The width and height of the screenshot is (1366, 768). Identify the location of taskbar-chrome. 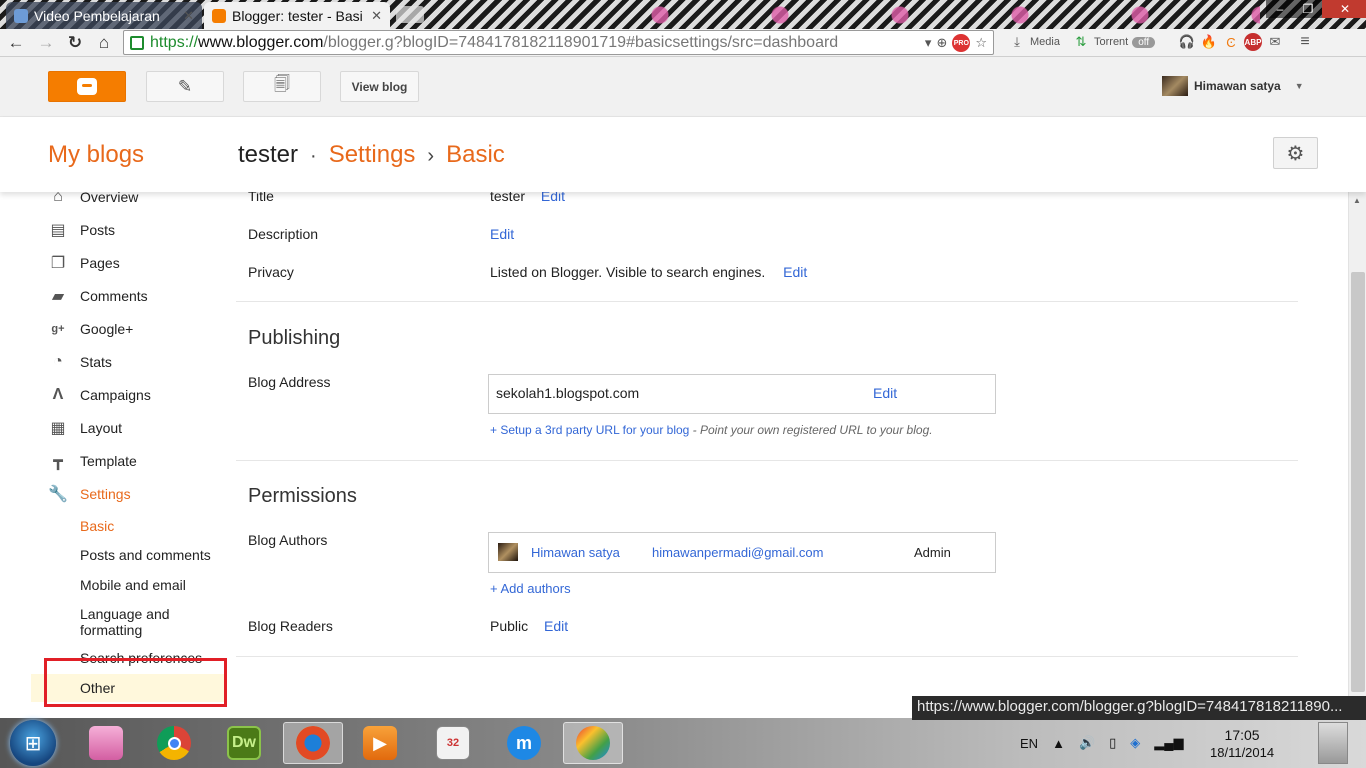
(174, 743).